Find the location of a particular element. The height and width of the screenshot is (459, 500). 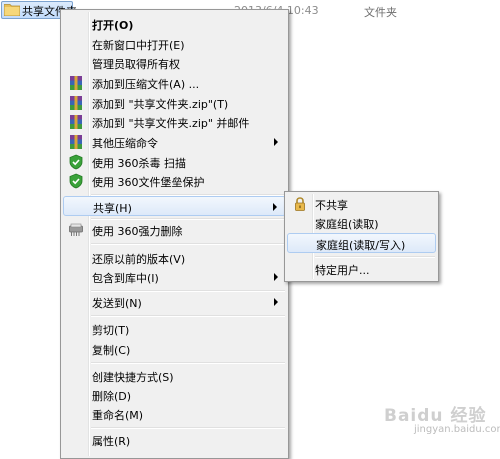

submenu-item-homegroup-read-write: 家庭组(读取/写入) is located at coordinates (361, 243).